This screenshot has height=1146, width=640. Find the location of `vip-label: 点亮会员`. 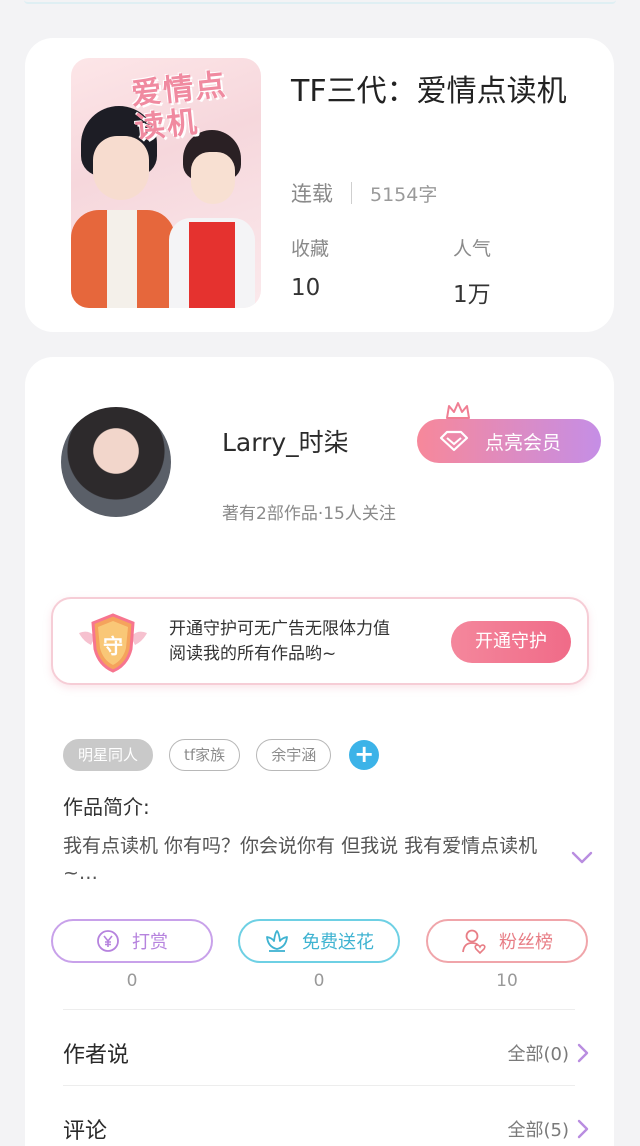

vip-label: 点亮会员 is located at coordinates (523, 442).